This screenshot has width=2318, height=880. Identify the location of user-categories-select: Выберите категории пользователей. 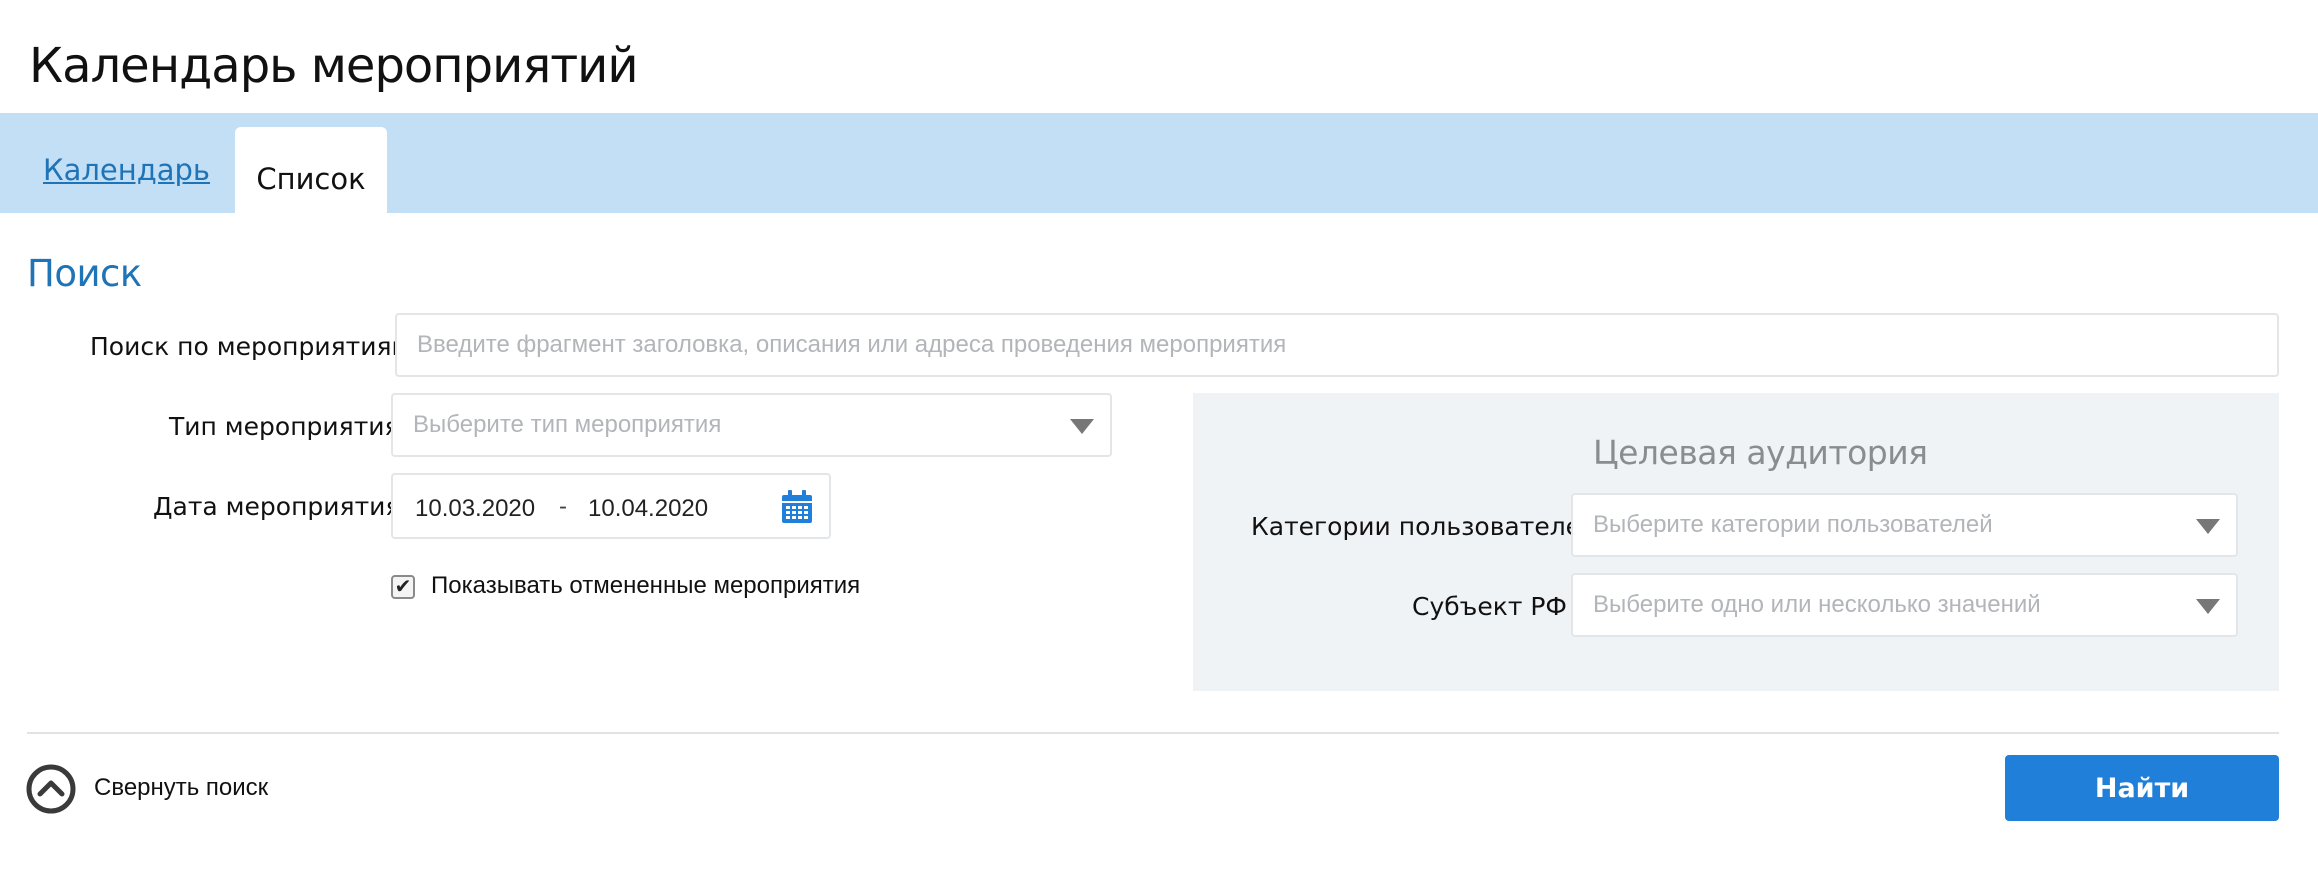
(1904, 525).